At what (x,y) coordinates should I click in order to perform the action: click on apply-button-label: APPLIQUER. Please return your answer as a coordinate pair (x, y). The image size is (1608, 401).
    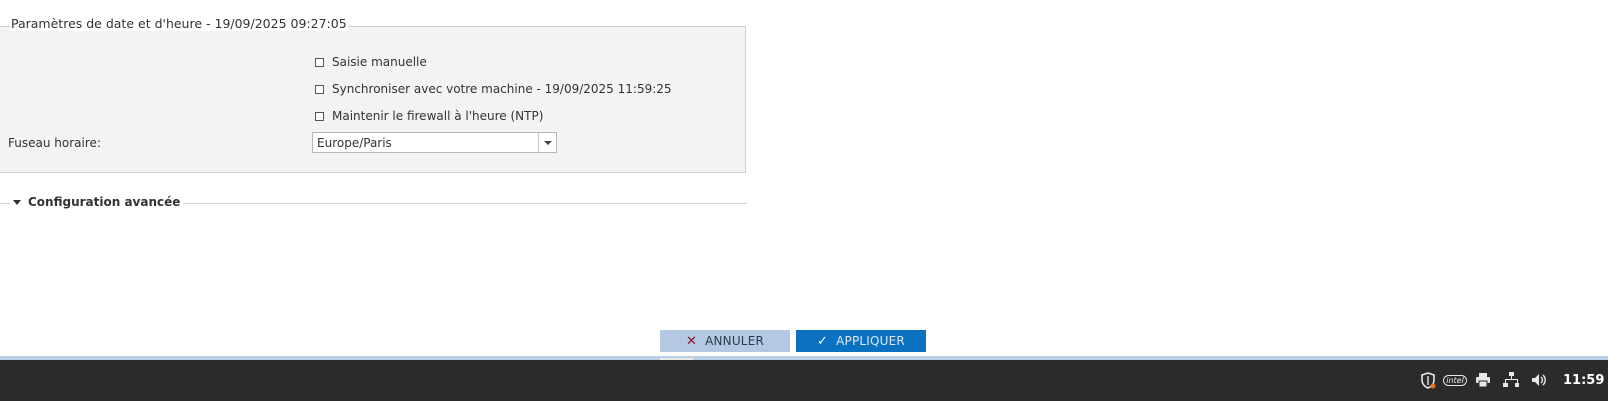
    Looking at the image, I should click on (870, 341).